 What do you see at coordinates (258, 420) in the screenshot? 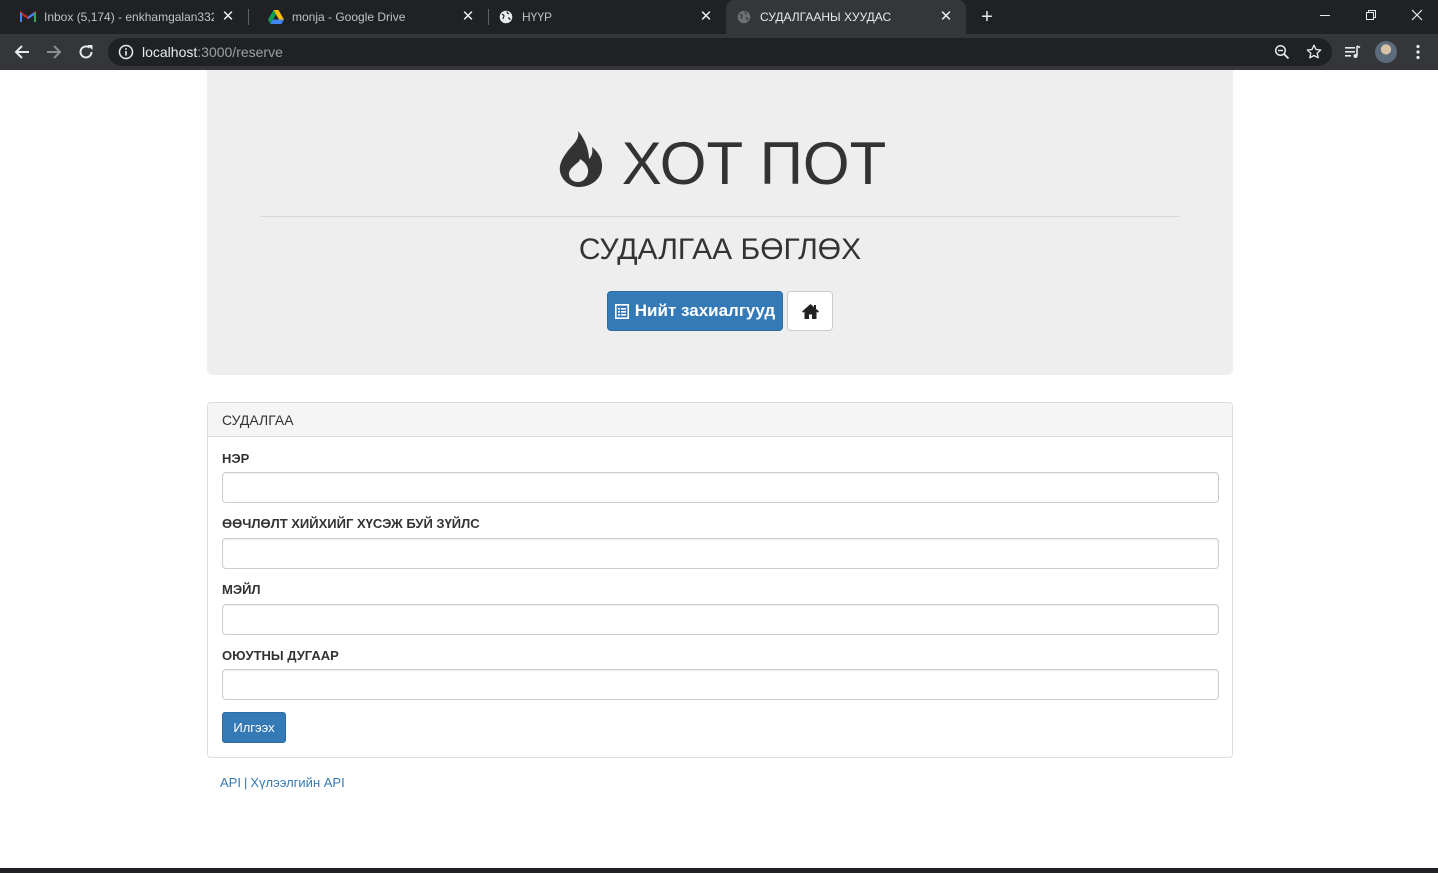
I see `panel-title: СУДАЛГАА` at bounding box center [258, 420].